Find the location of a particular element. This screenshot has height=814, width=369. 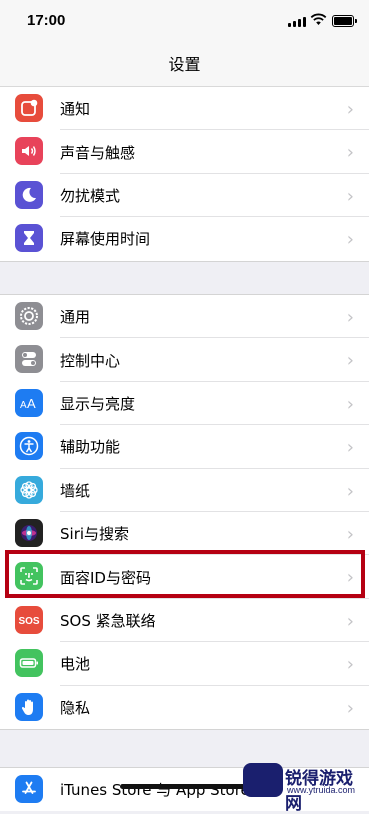

row-label: 控制中心 is located at coordinates (90, 360).